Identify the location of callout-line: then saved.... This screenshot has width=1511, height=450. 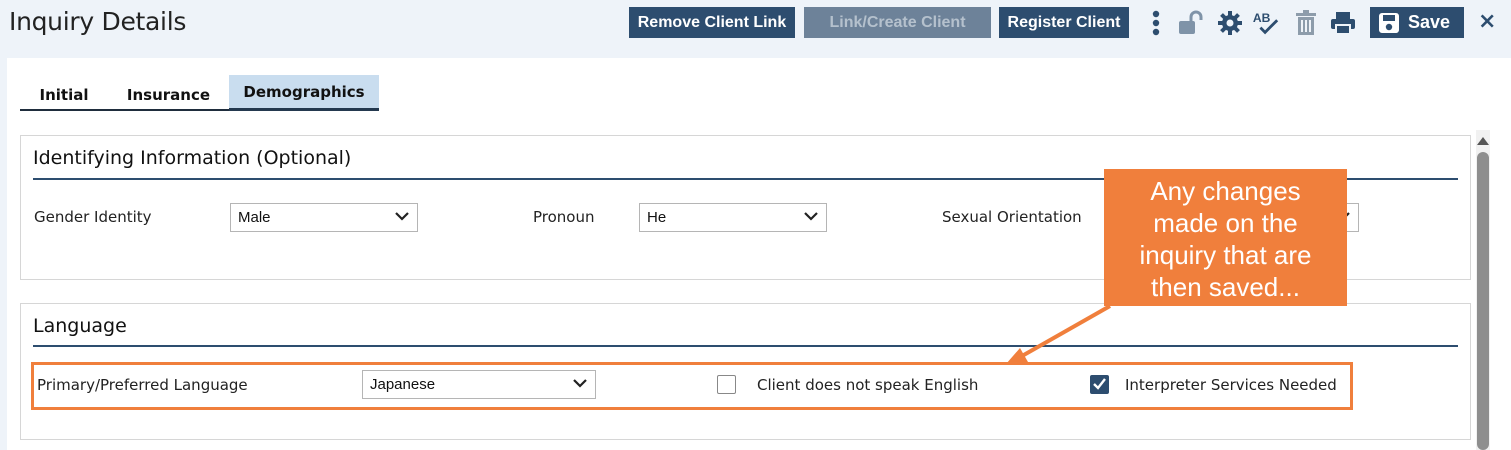
(1225, 287).